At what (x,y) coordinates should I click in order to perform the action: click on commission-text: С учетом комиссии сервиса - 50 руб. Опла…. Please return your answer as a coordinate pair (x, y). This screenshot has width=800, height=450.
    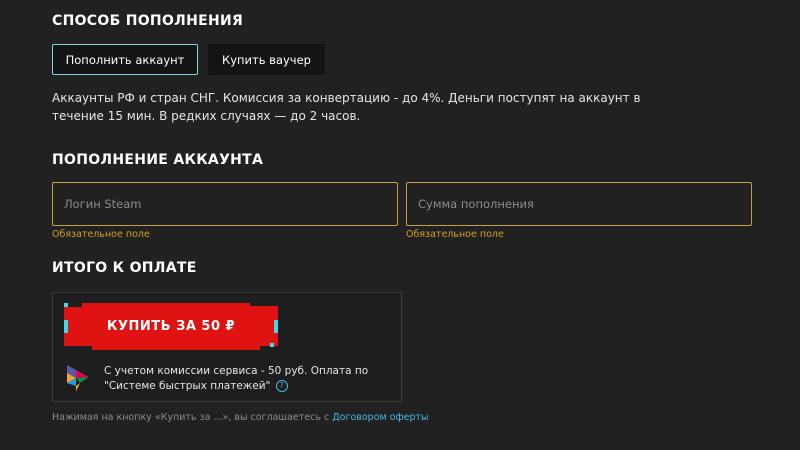
    Looking at the image, I should click on (236, 378).